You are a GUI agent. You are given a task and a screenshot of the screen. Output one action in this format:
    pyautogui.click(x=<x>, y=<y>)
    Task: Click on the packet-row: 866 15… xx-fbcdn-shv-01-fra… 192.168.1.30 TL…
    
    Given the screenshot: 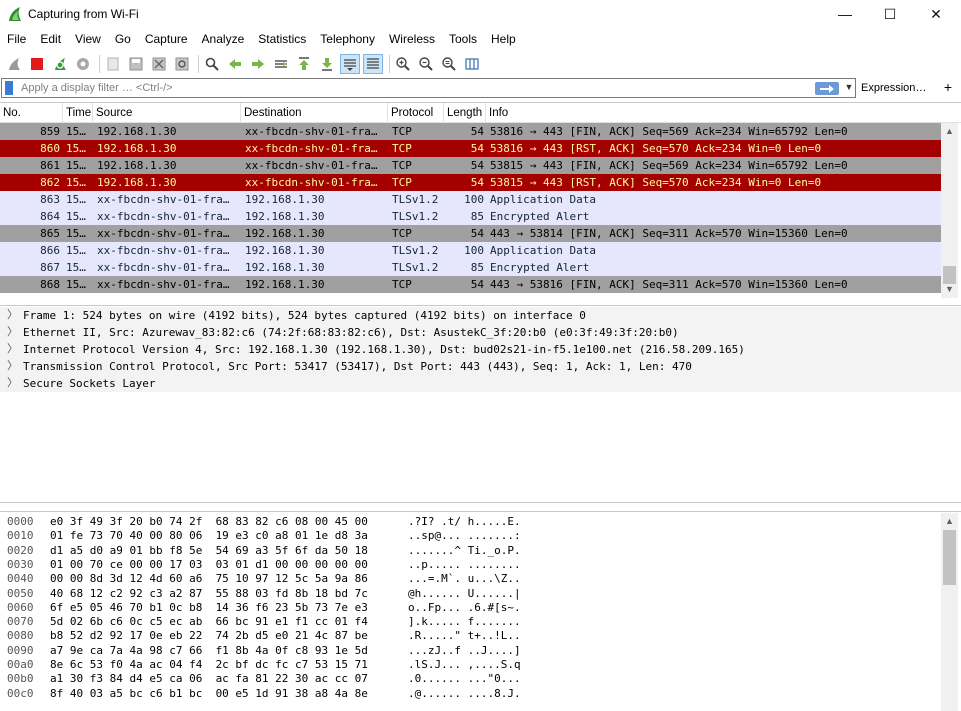 What is the action you would take?
    pyautogui.click(x=470, y=250)
    